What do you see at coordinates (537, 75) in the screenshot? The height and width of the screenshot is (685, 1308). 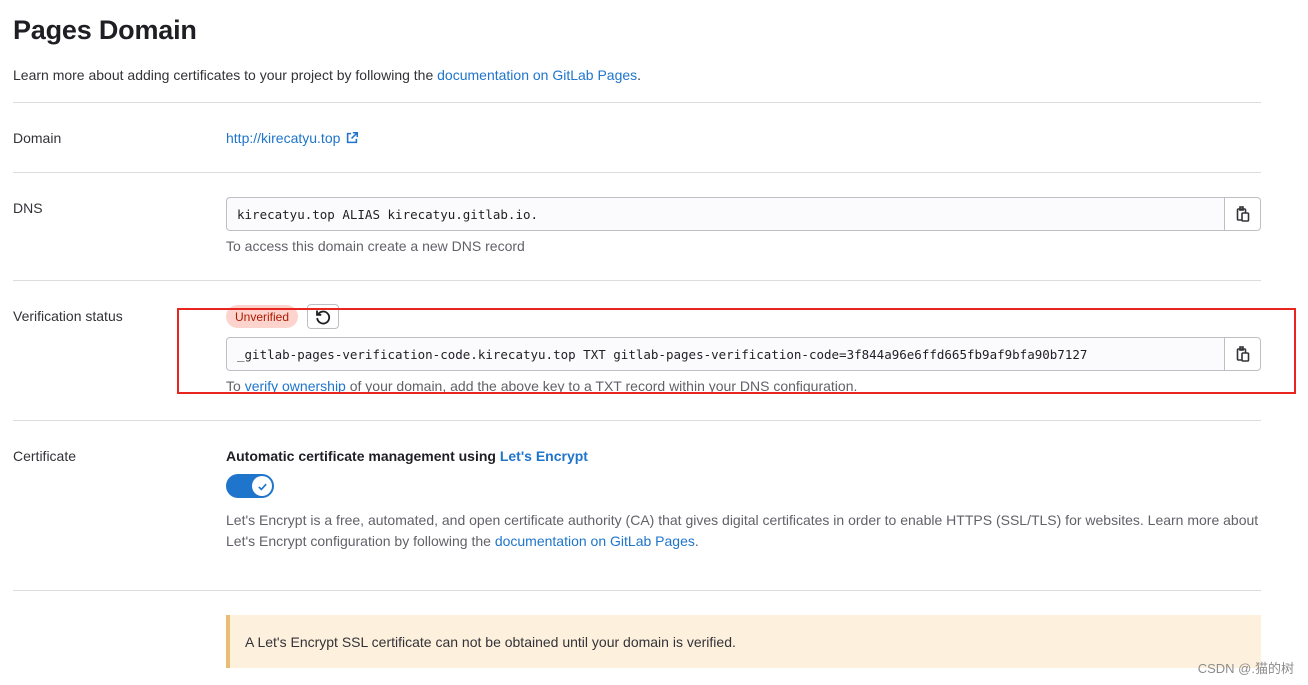 I see `documentation-link: documentation on GitLab Pages` at bounding box center [537, 75].